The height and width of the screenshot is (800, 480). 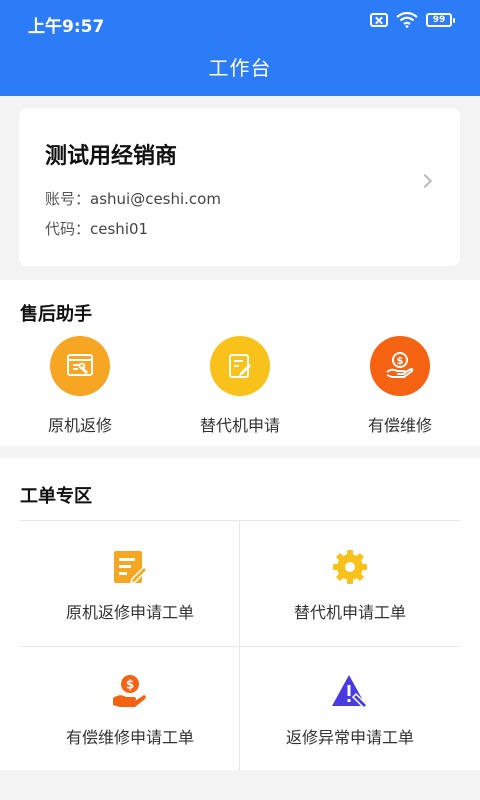 What do you see at coordinates (79, 425) in the screenshot?
I see `helper-label: 原机返修` at bounding box center [79, 425].